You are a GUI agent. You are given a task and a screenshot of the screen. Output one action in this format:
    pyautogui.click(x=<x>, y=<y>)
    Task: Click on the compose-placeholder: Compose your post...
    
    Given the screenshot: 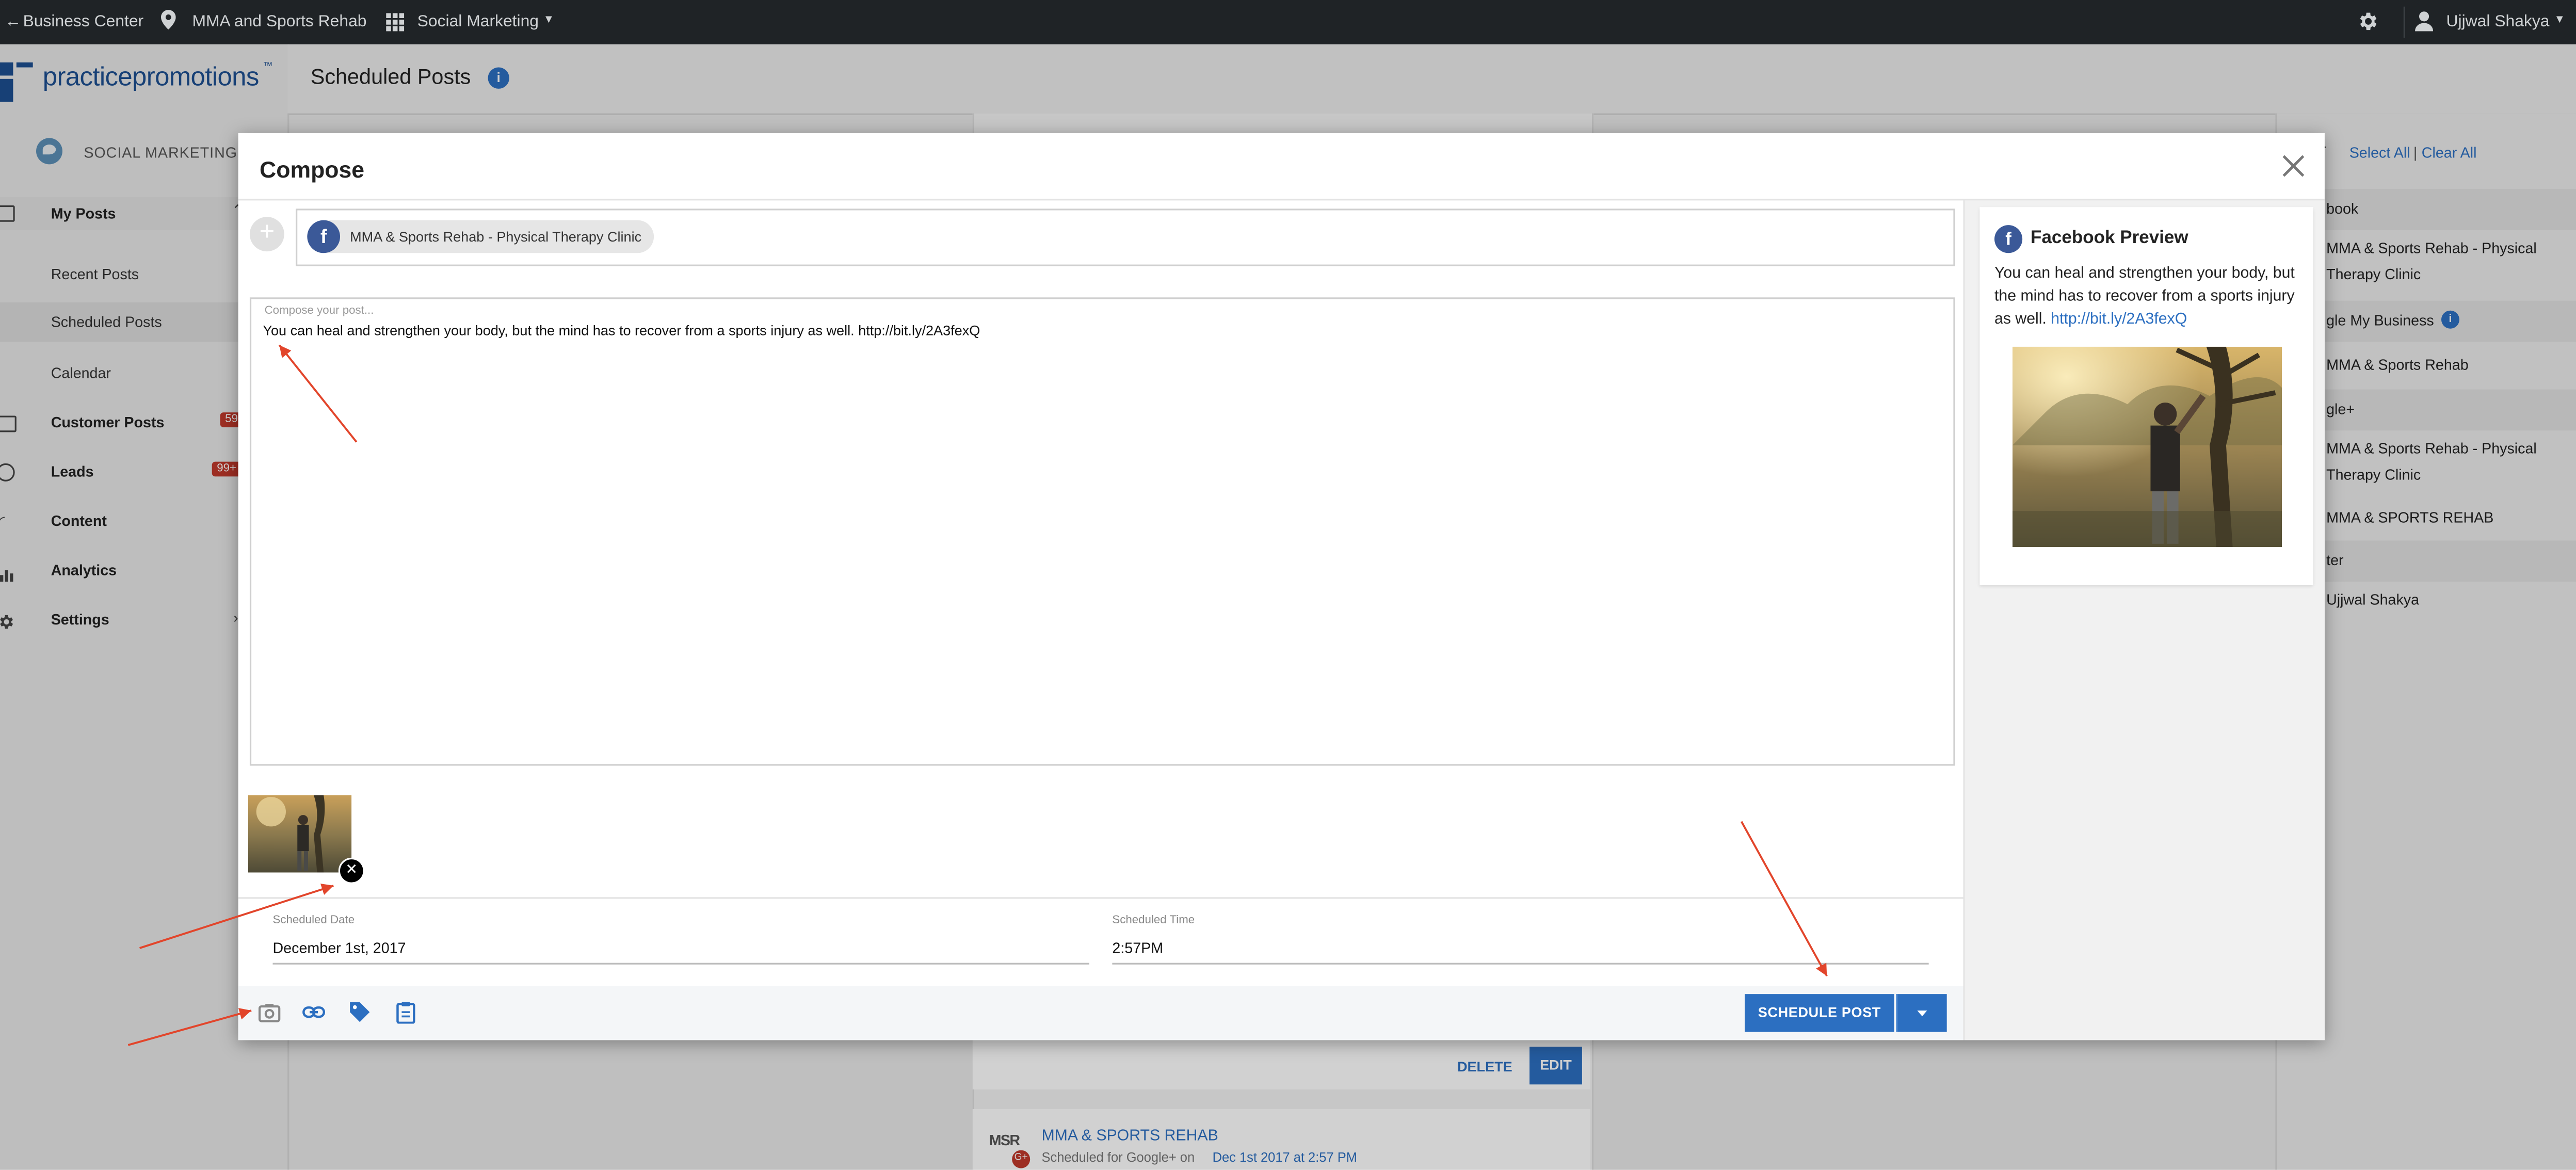 What is the action you would take?
    pyautogui.click(x=319, y=311)
    